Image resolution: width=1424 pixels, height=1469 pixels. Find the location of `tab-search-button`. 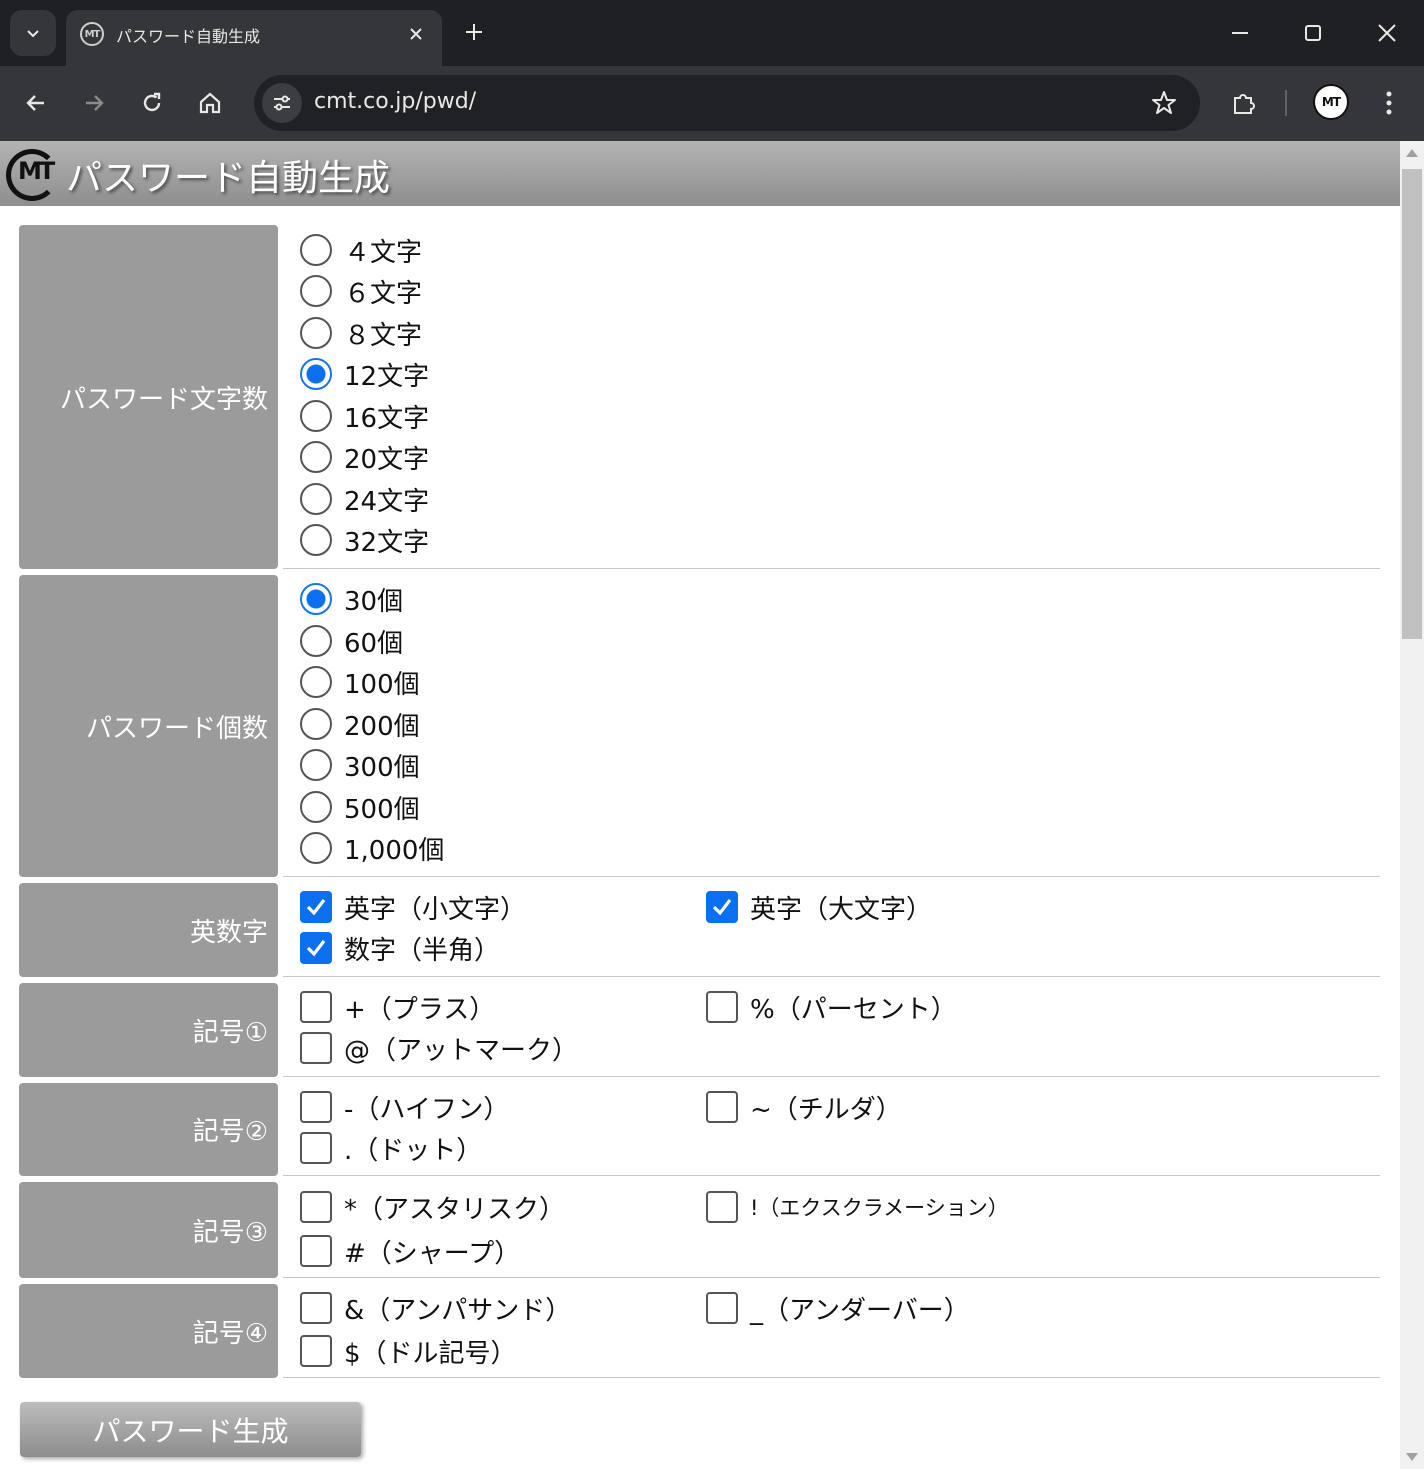

tab-search-button is located at coordinates (33, 33).